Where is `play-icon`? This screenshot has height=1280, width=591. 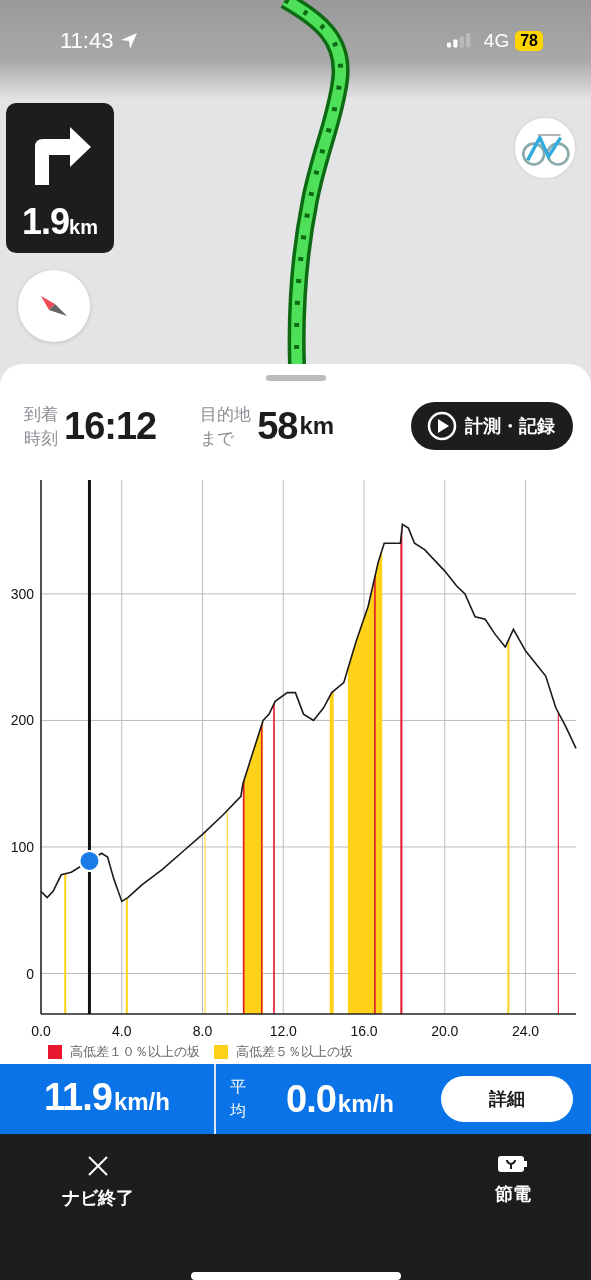
play-icon is located at coordinates (442, 426).